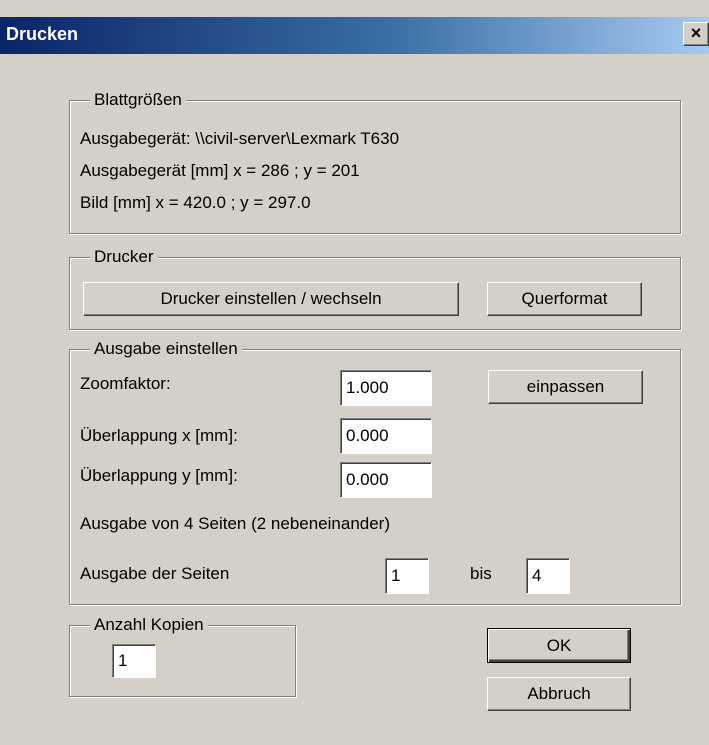 Image resolution: width=709 pixels, height=745 pixels. Describe the element at coordinates (354, 35) in the screenshot. I see `title-bar: Drucken ×` at that location.